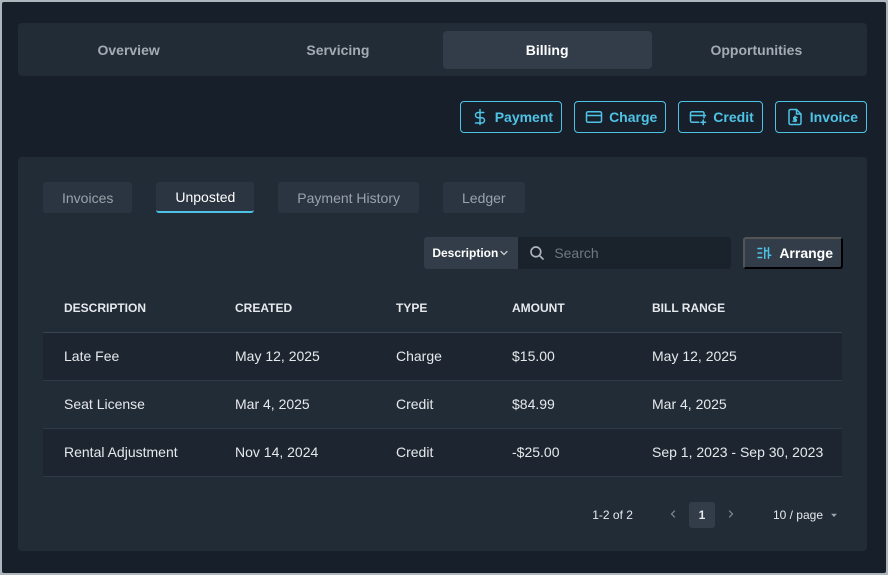  I want to click on charge-button-label: Charge, so click(633, 117).